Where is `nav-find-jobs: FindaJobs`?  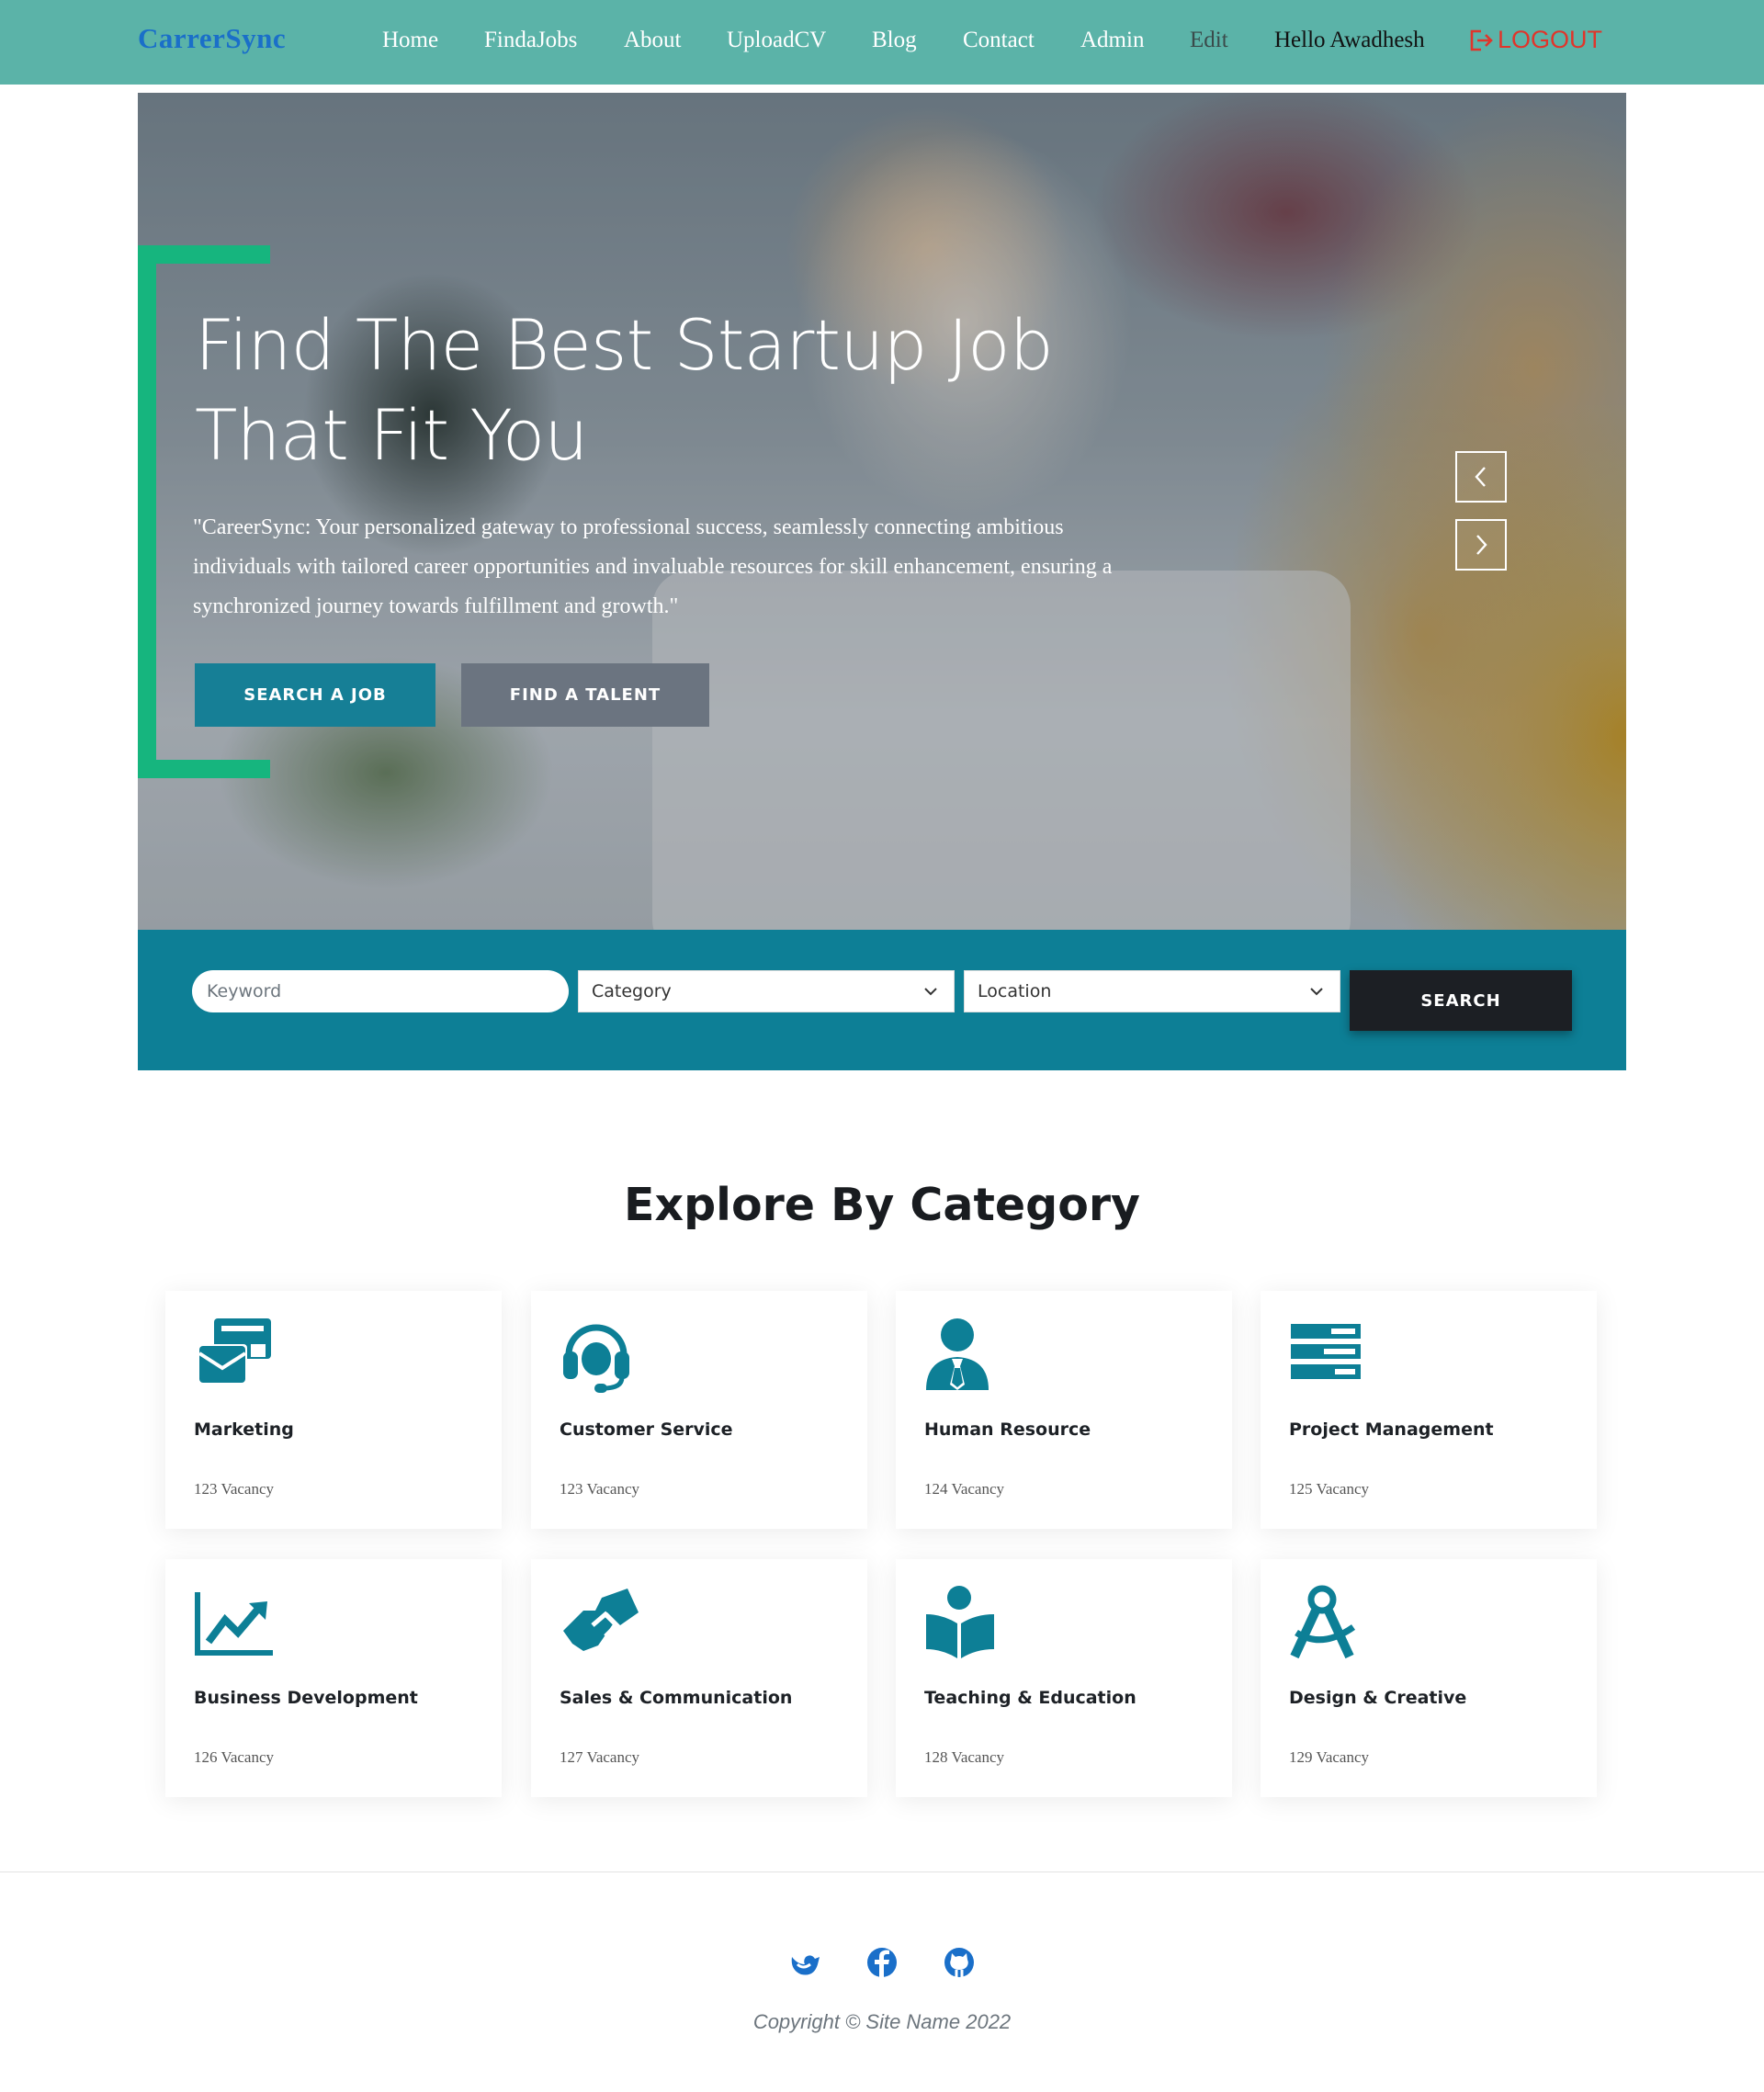 nav-find-jobs: FindaJobs is located at coordinates (530, 41).